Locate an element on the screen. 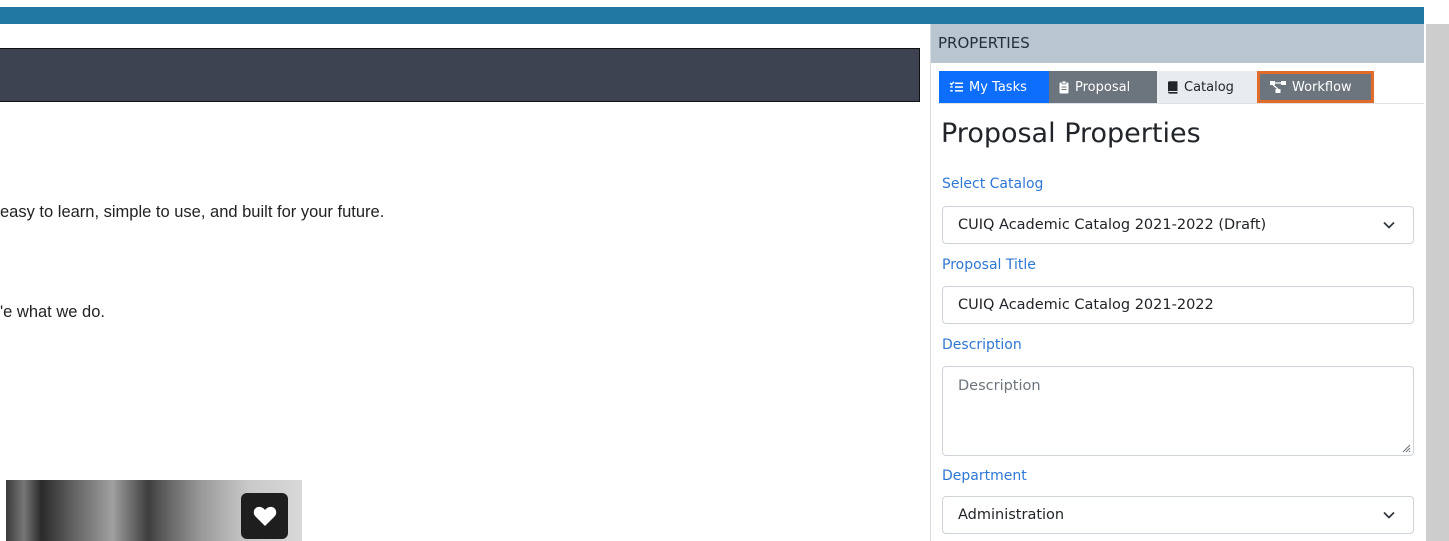  tab-label: My Tasks is located at coordinates (998, 87).